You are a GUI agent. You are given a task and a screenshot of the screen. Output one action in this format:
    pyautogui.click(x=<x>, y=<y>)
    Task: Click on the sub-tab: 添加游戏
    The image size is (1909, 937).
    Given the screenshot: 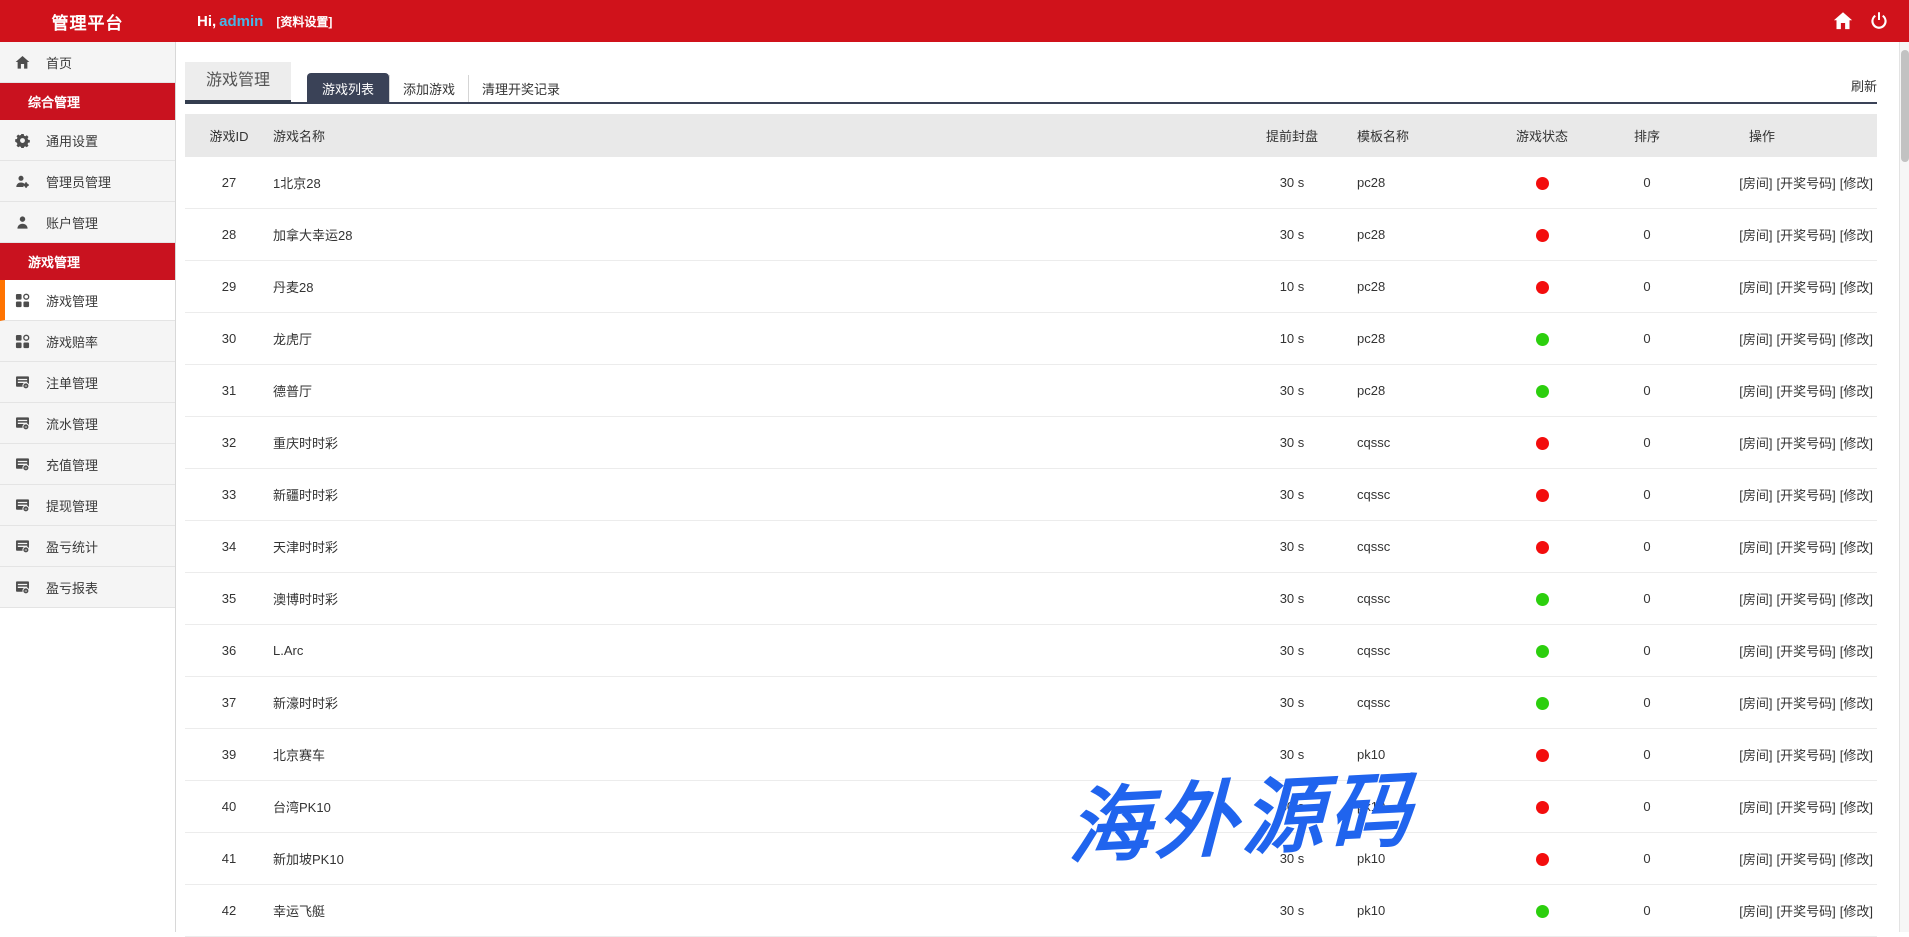 What is the action you would take?
    pyautogui.click(x=428, y=88)
    